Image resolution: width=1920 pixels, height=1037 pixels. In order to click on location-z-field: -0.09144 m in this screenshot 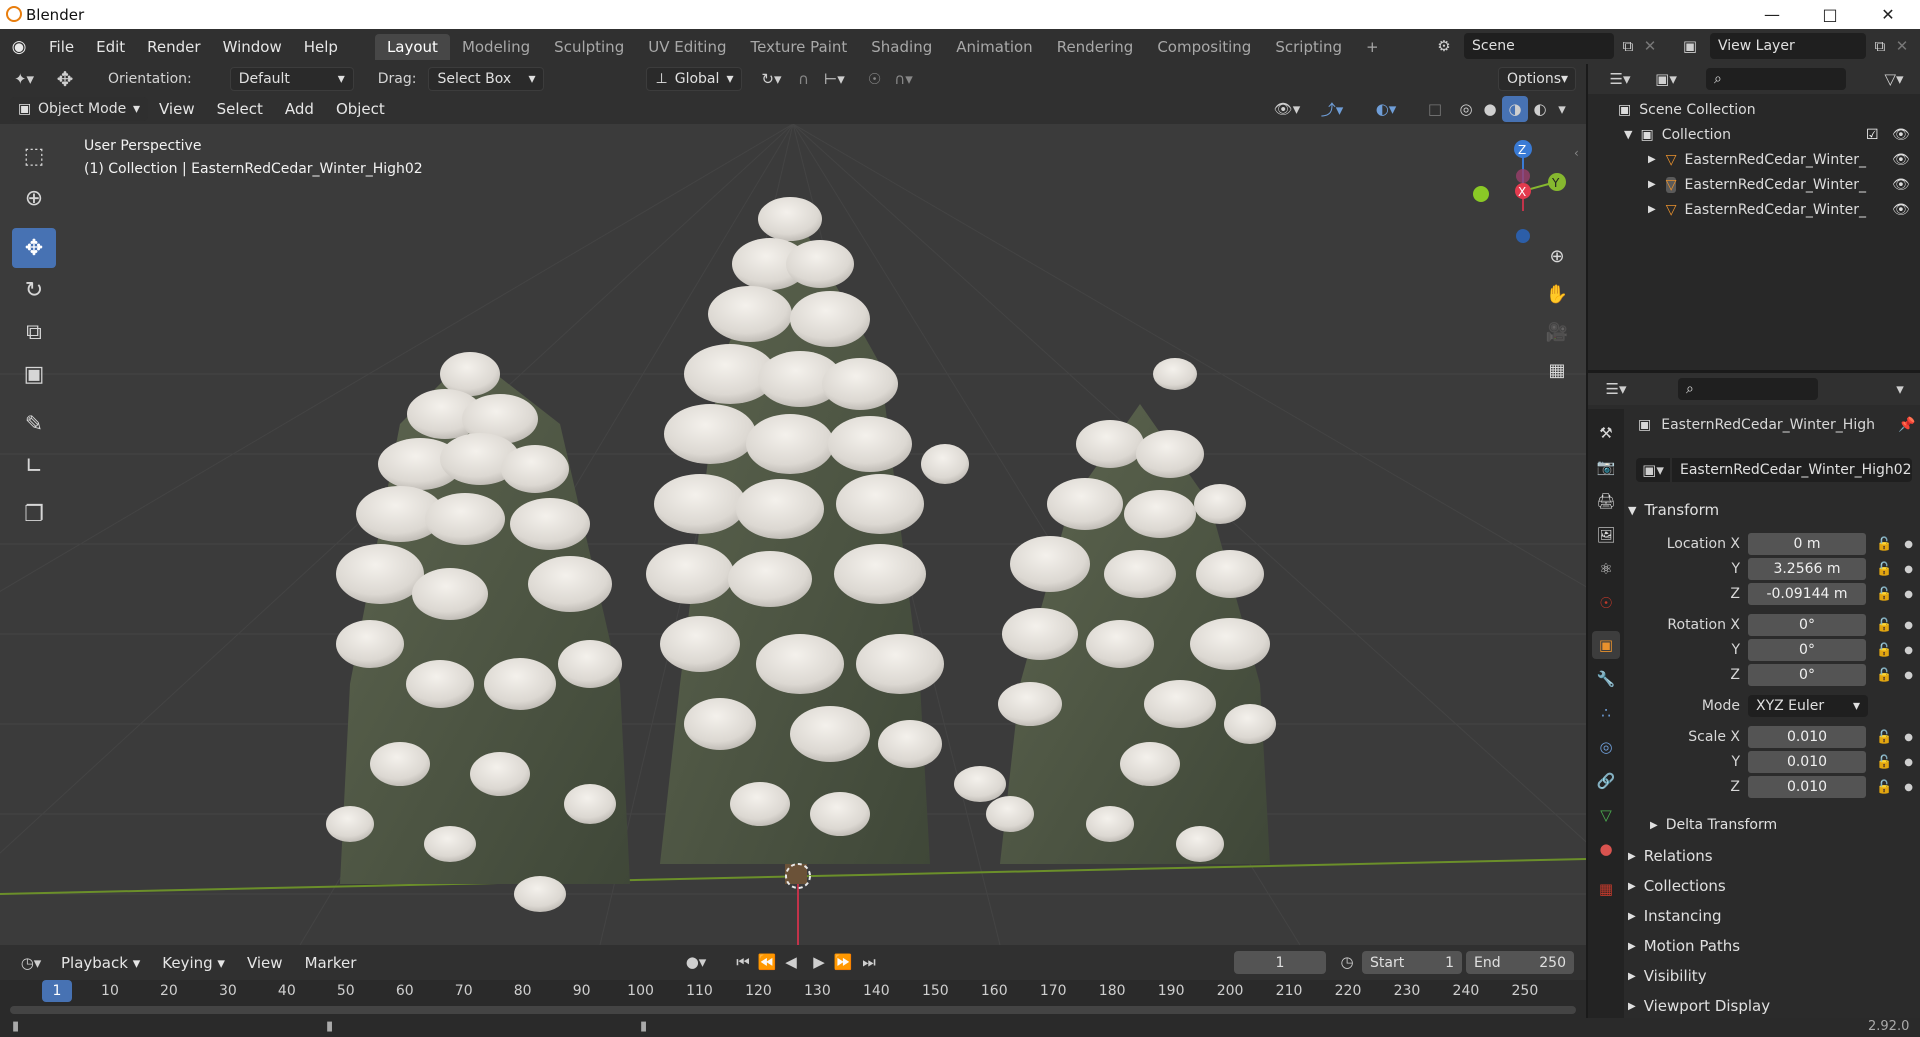, I will do `click(1807, 594)`.